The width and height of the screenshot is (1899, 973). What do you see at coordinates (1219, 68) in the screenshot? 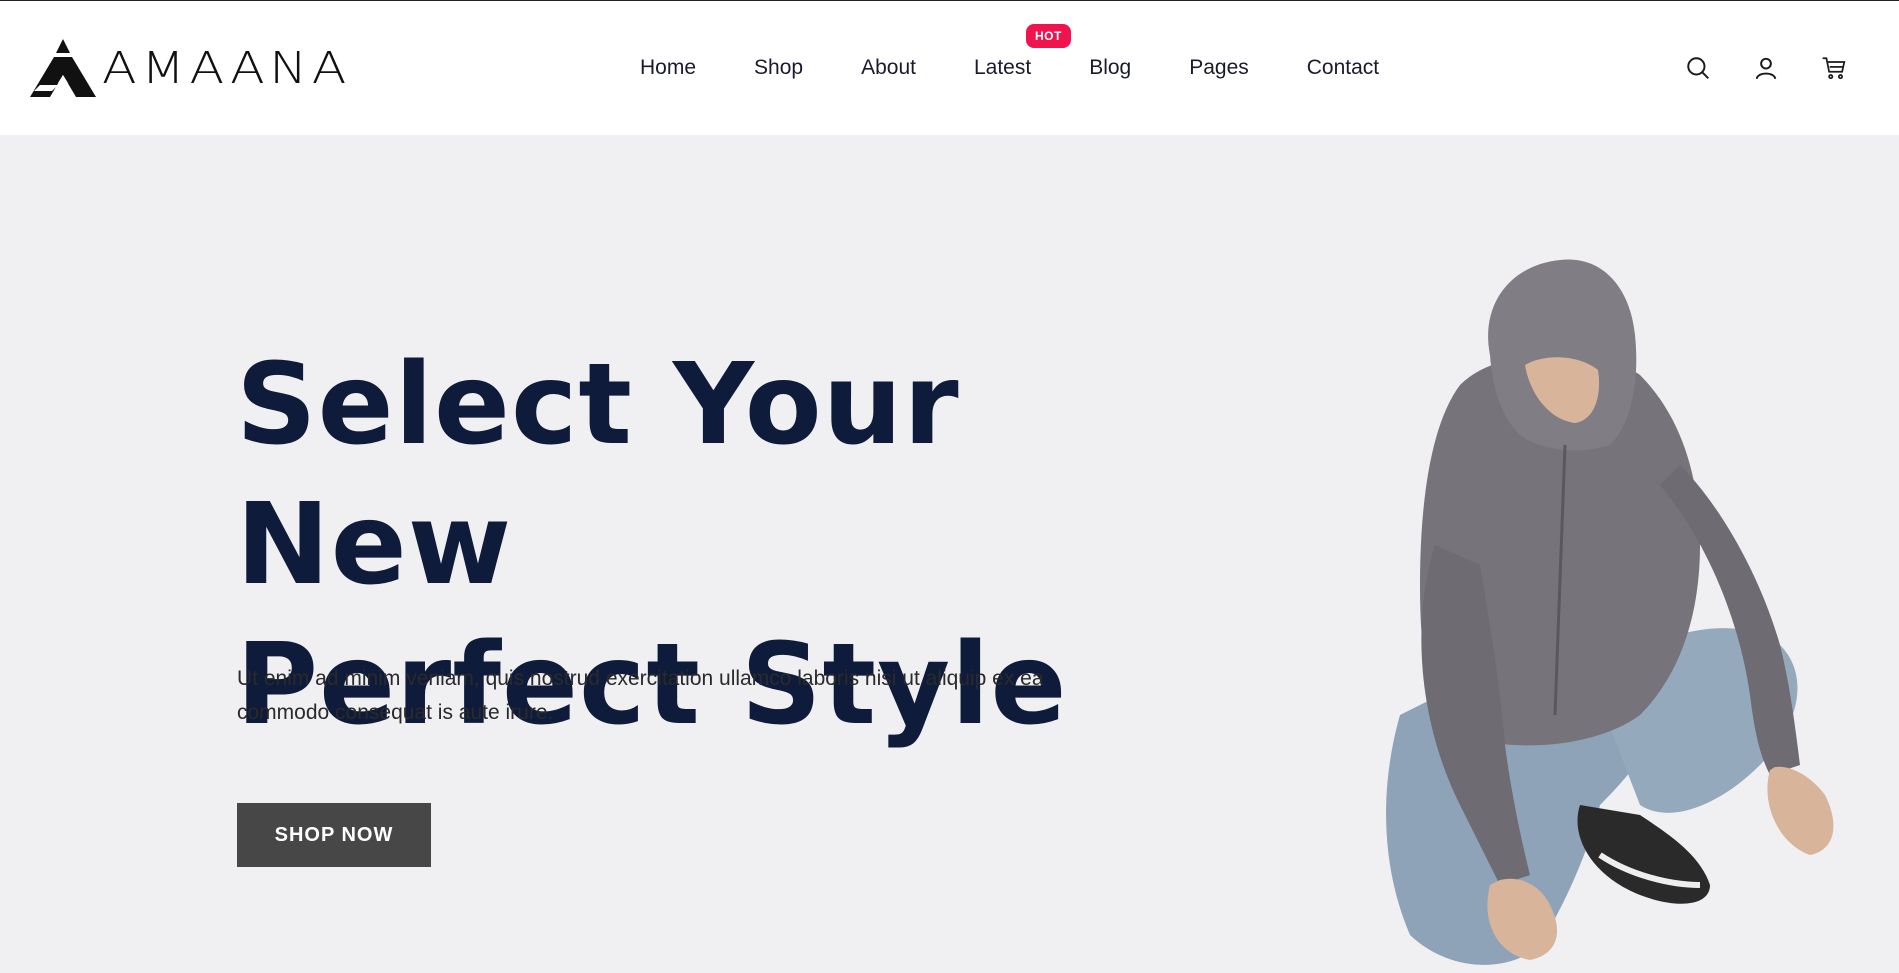
I see `nav-item-pages: Pages` at bounding box center [1219, 68].